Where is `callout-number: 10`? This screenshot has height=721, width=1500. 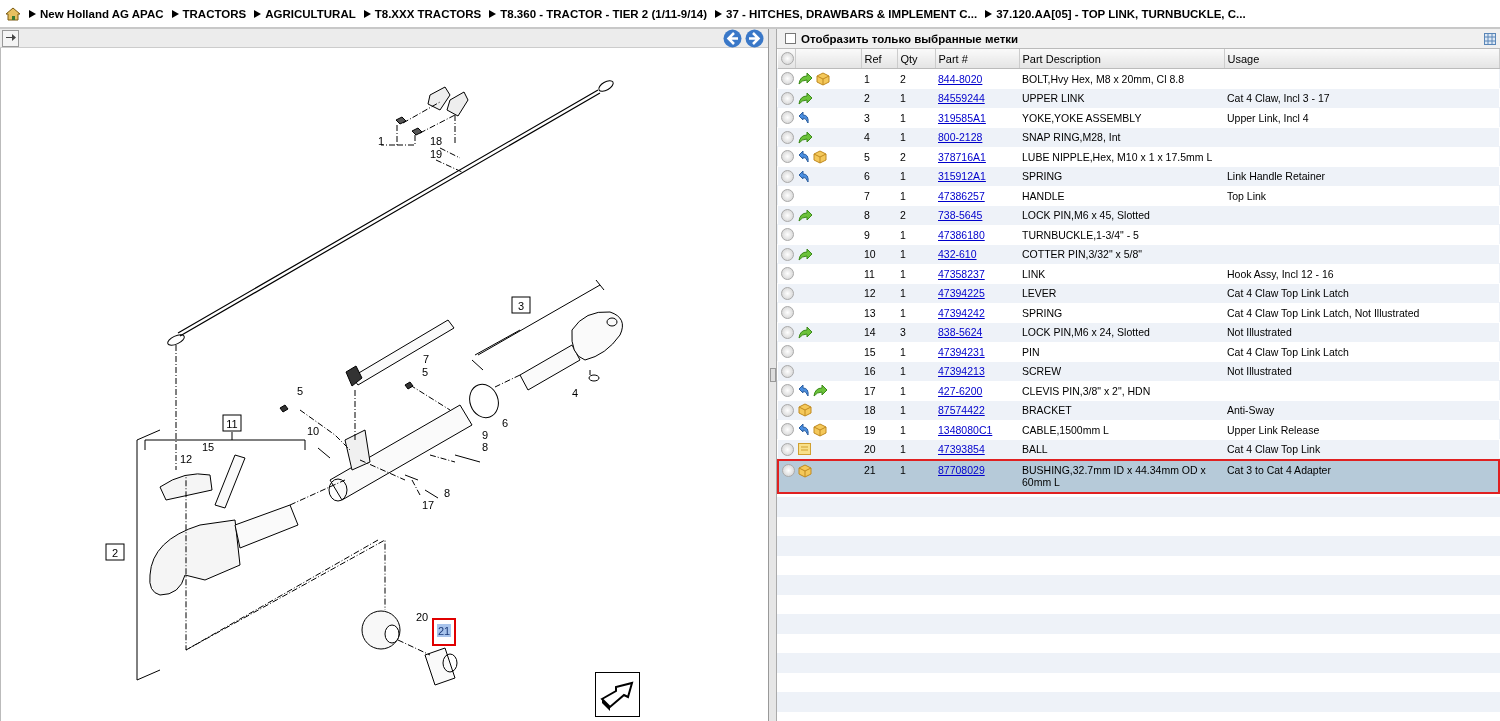 callout-number: 10 is located at coordinates (313, 431).